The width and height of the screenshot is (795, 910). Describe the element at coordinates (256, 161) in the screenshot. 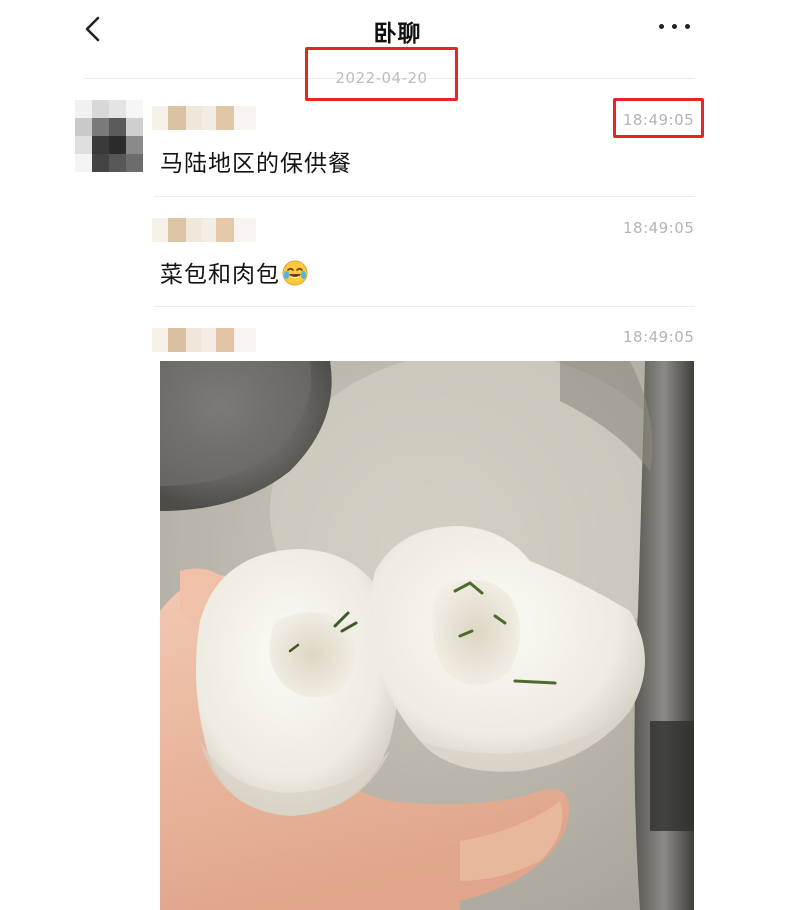

I see `message-text: 马陆地区的保供餐` at that location.